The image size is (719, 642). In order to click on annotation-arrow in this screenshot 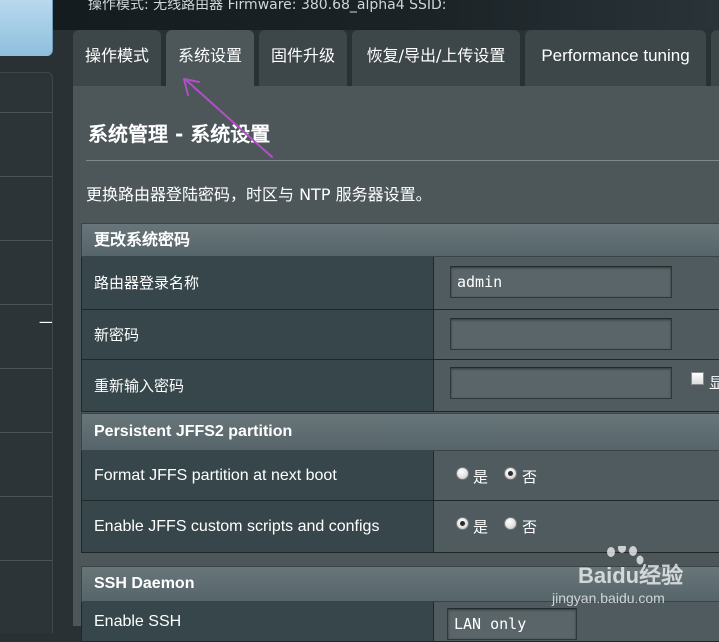, I will do `click(228, 118)`.